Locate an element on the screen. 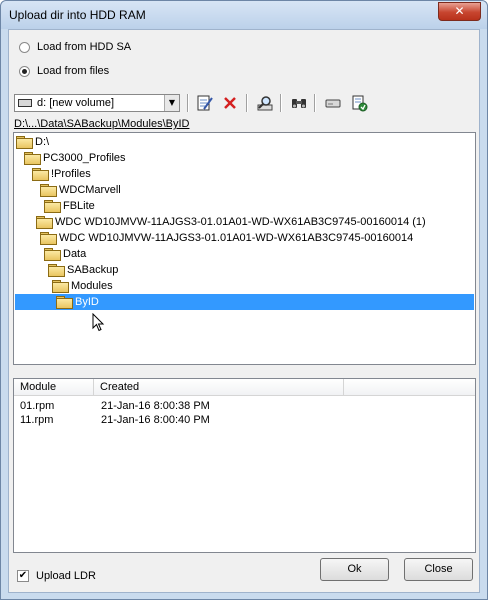 Image resolution: width=488 pixels, height=600 pixels. chevron-down-icon: ▼ is located at coordinates (171, 103).